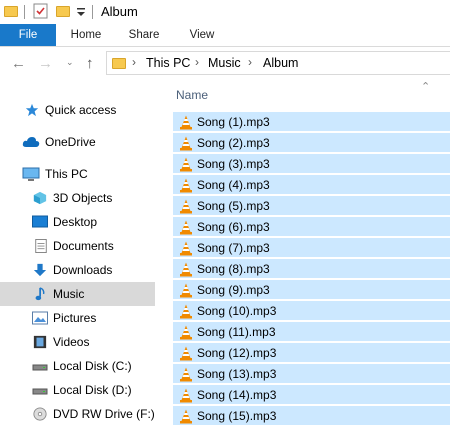  What do you see at coordinates (119, 11) in the screenshot?
I see `window-title: Album` at bounding box center [119, 11].